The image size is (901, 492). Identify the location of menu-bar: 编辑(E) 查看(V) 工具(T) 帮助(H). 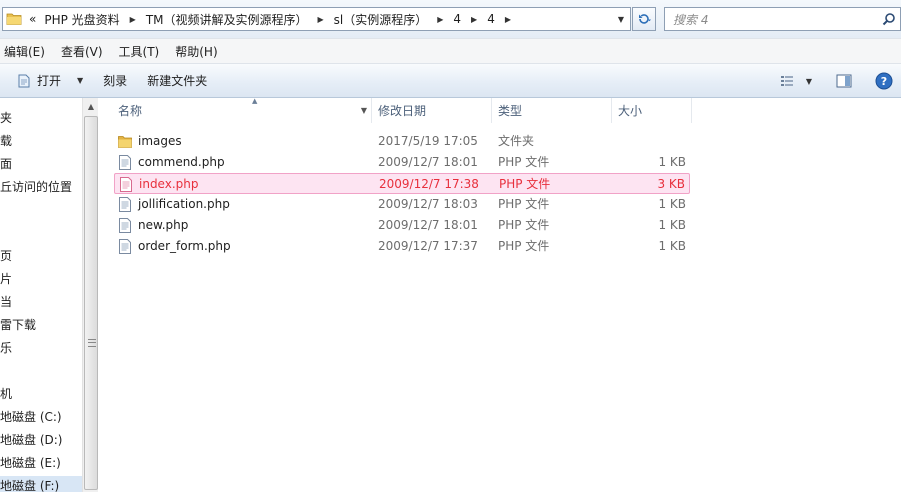
(450, 51).